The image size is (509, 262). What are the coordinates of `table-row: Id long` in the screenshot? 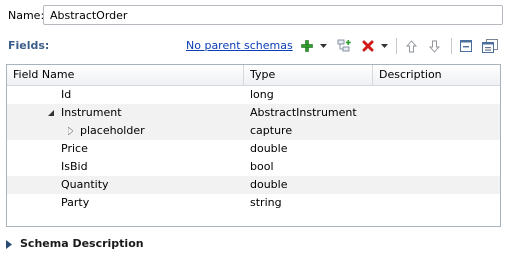 It's located at (253, 95).